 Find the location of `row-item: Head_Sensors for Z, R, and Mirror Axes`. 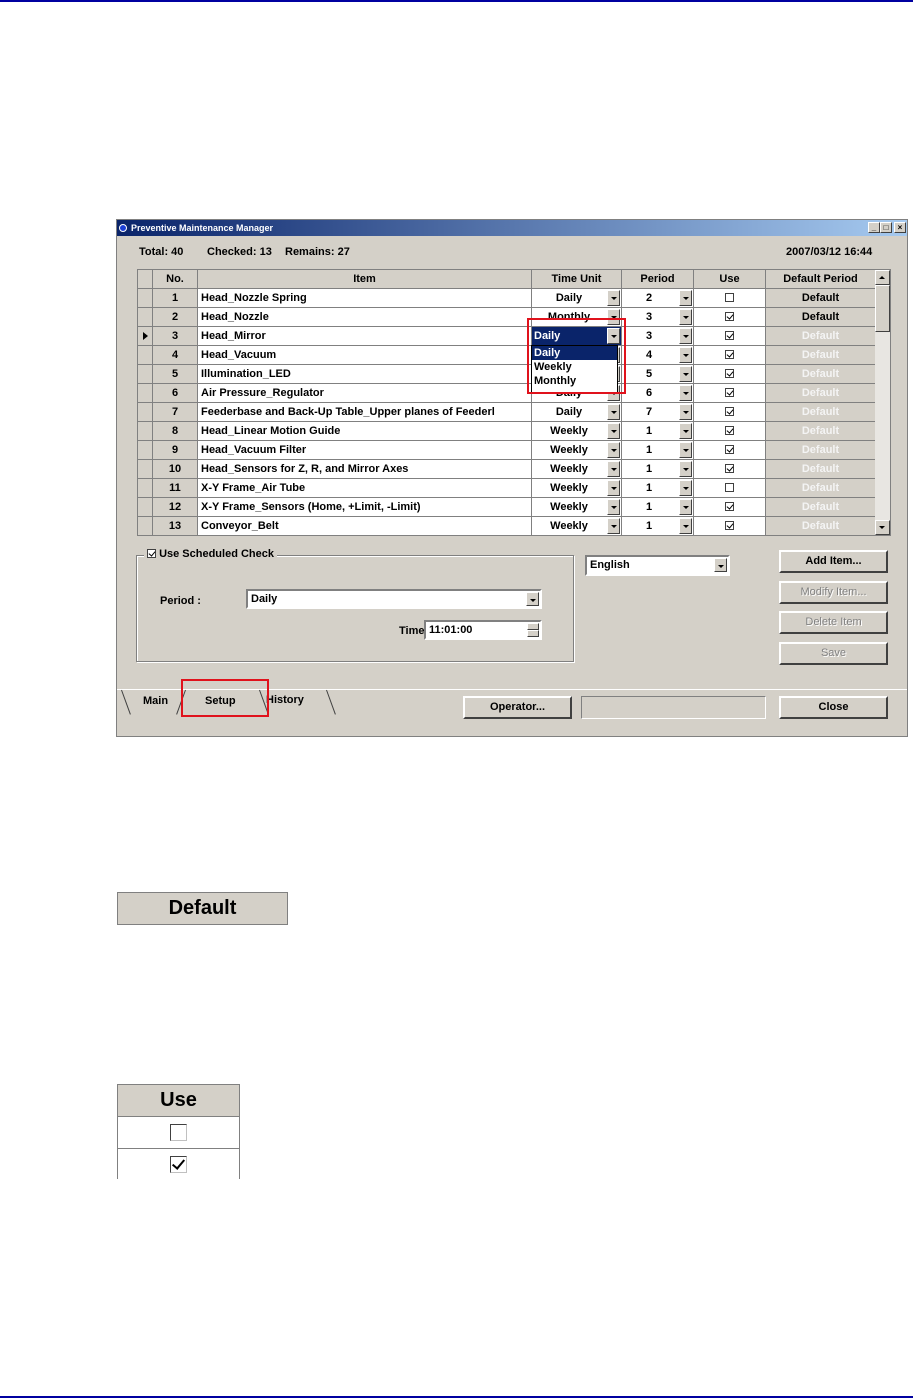

row-item: Head_Sensors for Z, R, and Mirror Axes is located at coordinates (365, 469).